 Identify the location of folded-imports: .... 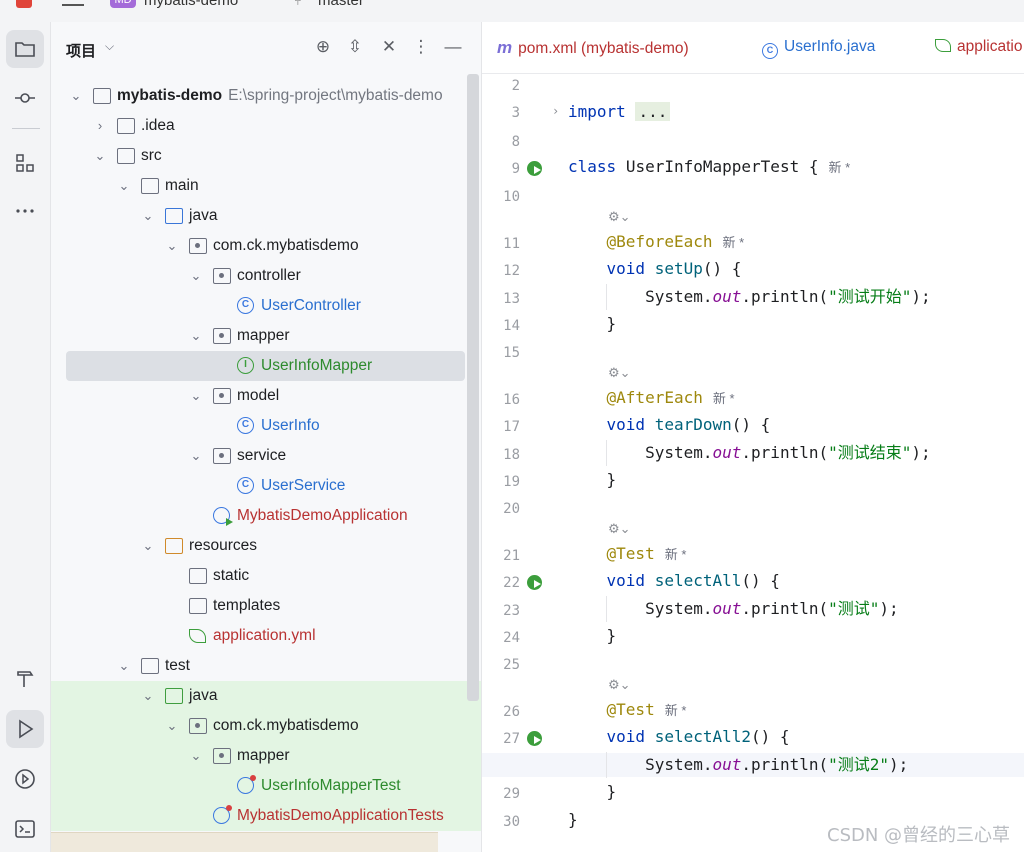
(653, 111).